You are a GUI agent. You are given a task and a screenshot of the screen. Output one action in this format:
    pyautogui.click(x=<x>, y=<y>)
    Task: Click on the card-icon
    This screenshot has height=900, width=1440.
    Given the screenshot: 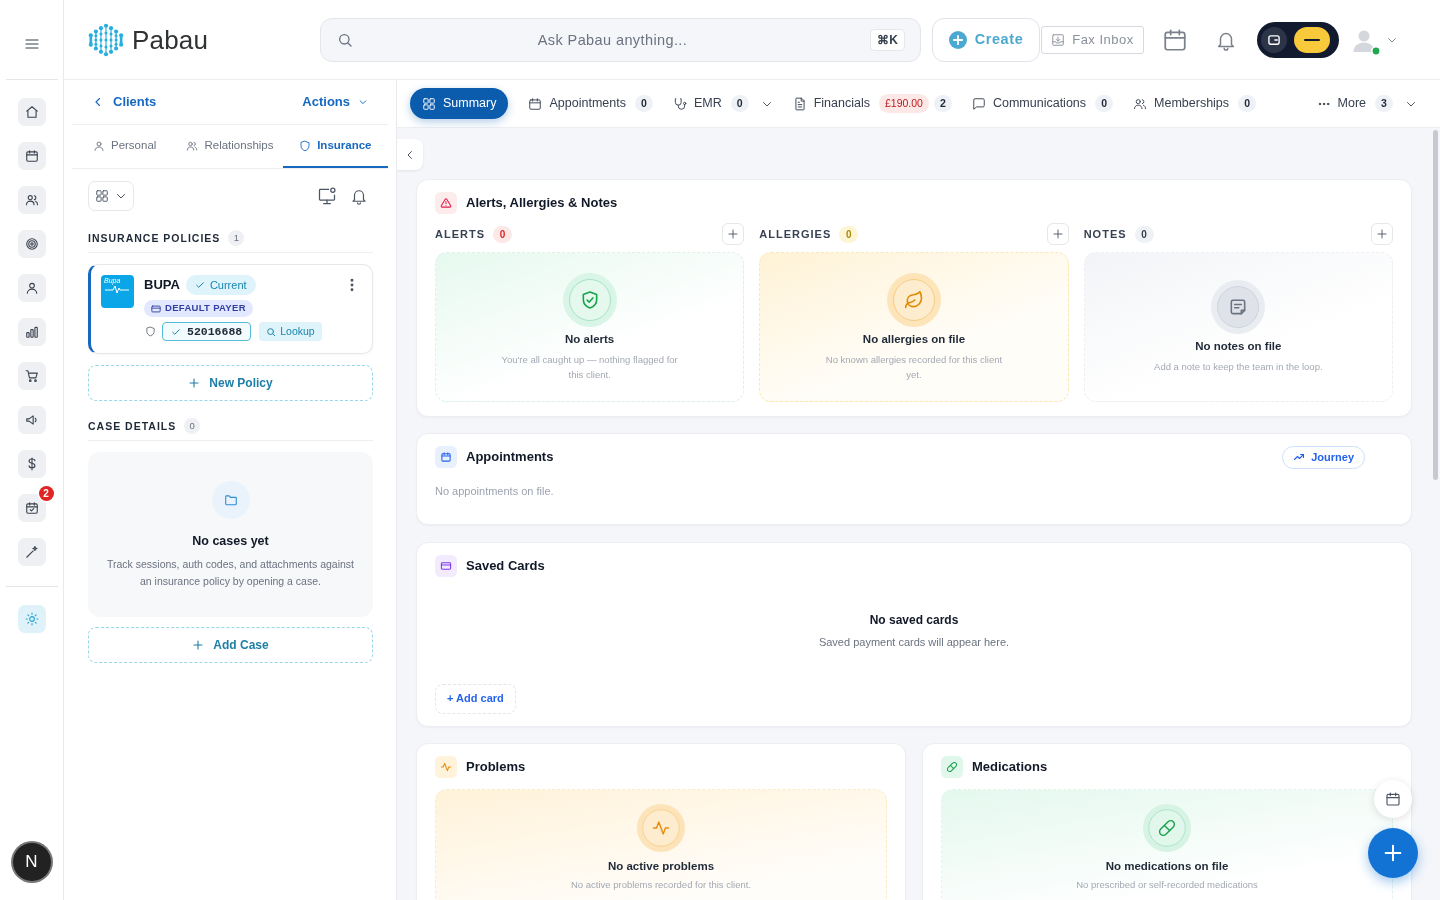 What is the action you would take?
    pyautogui.click(x=156, y=308)
    